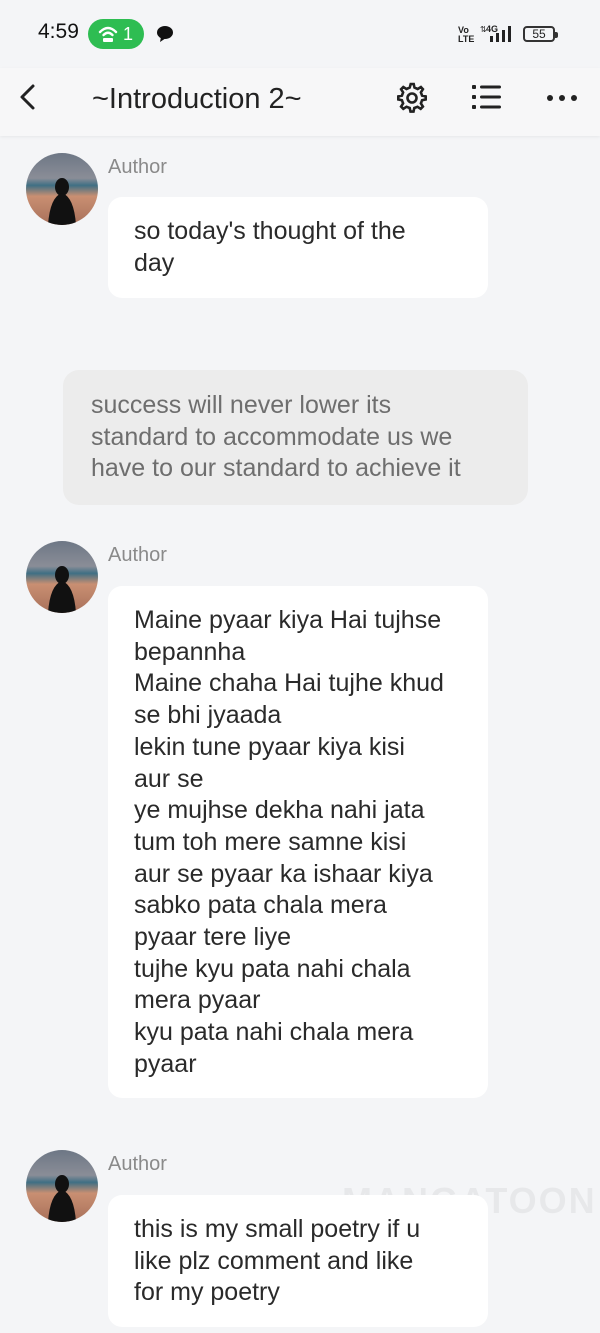  What do you see at coordinates (270, 841) in the screenshot?
I see `message-line: tum toh mere samne kisi` at bounding box center [270, 841].